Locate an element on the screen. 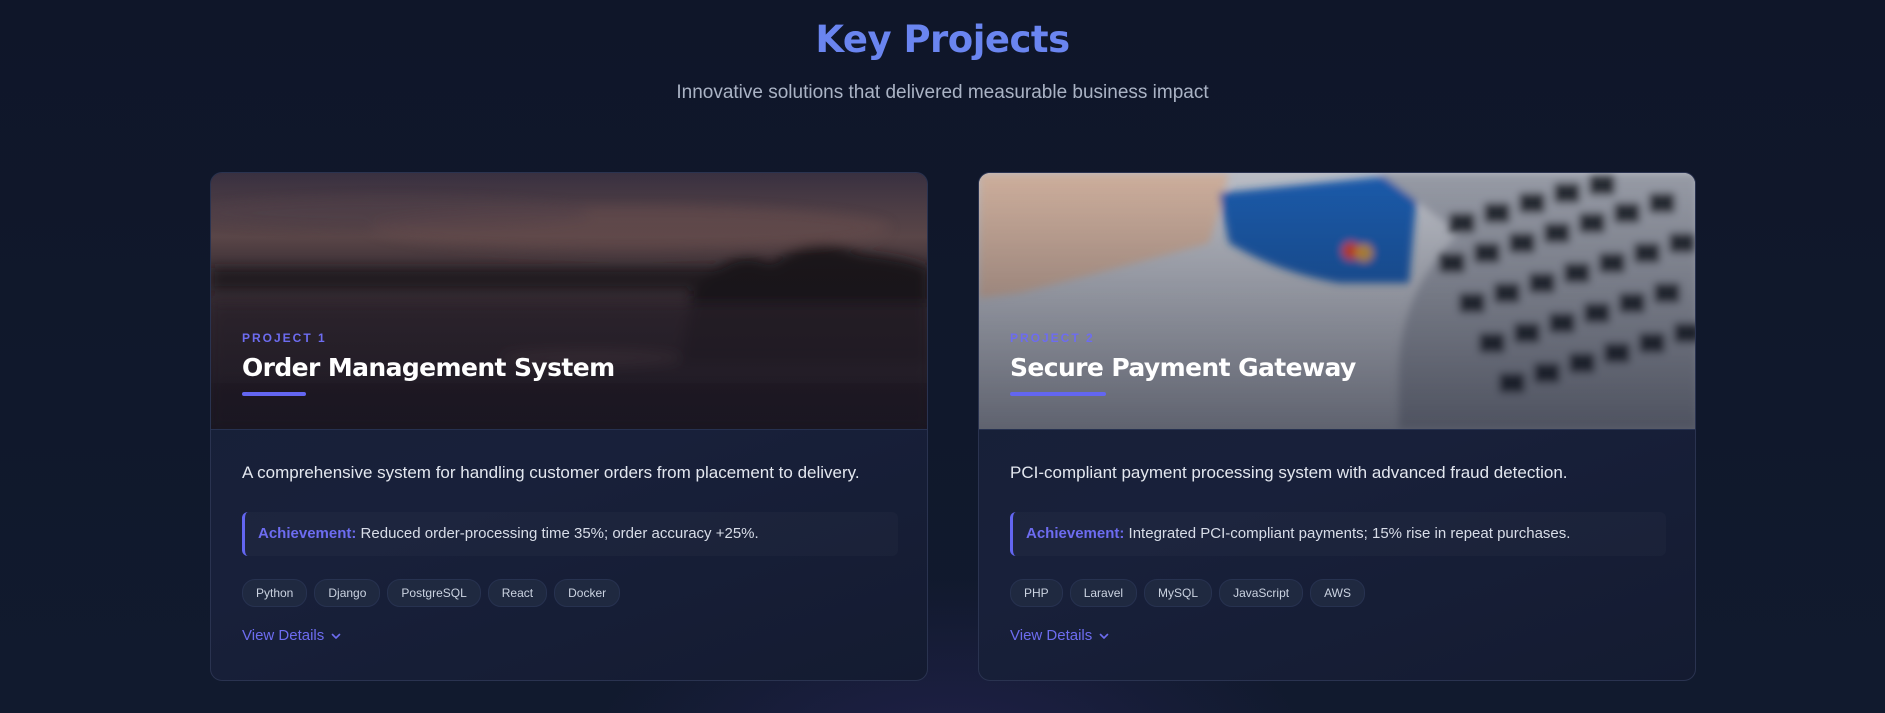 The image size is (1885, 713). project-label: PROJECT 1 is located at coordinates (284, 338).